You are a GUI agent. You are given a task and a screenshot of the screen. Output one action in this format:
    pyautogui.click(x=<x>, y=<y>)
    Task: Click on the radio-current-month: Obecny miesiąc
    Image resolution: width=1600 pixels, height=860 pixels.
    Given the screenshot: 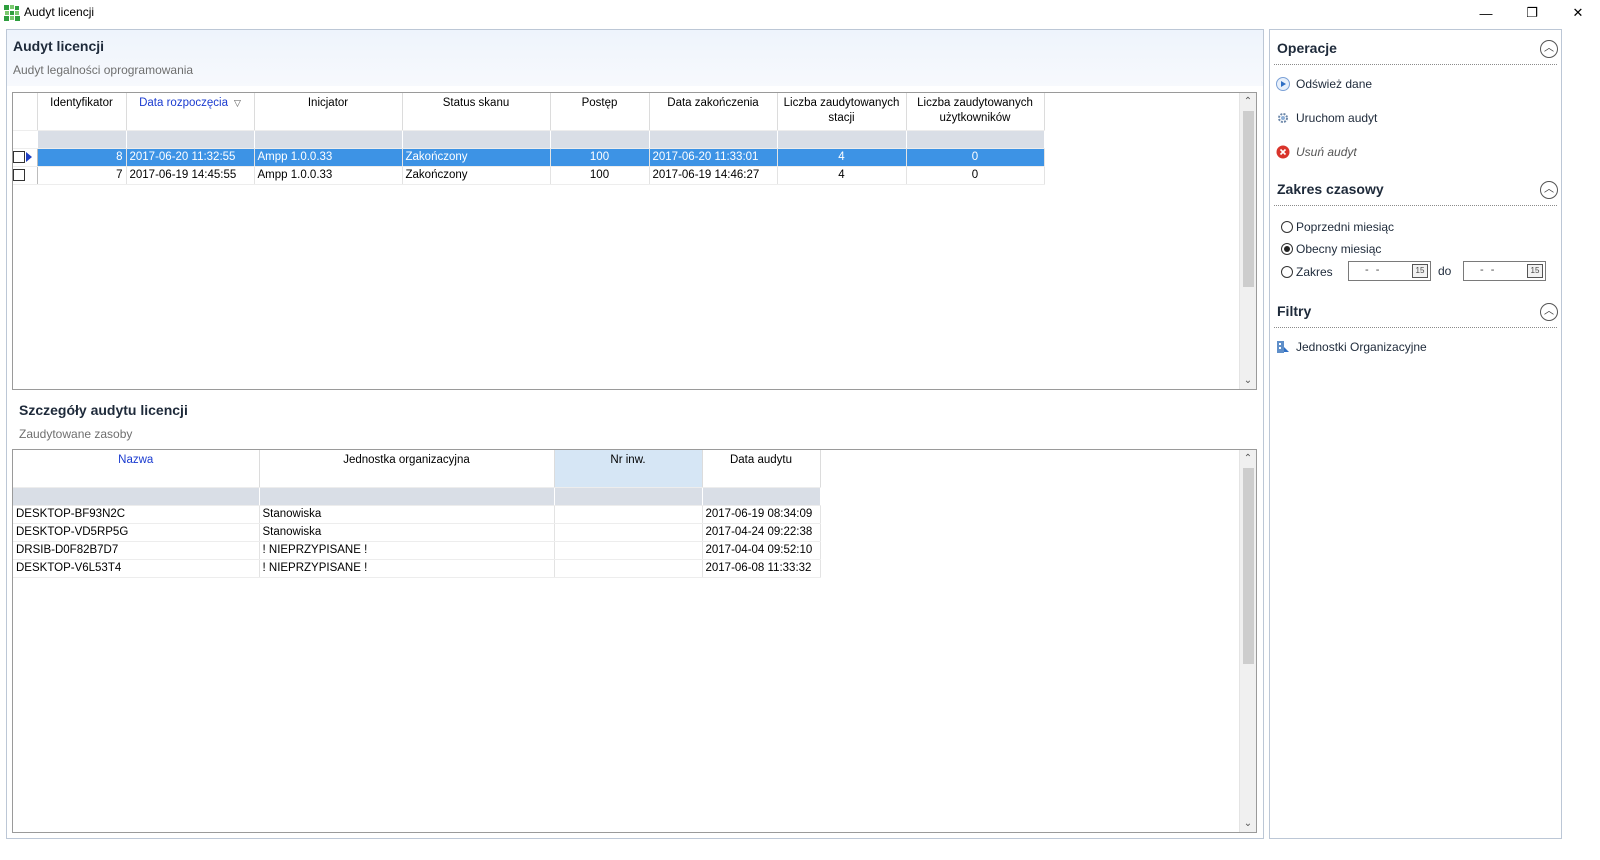 What is the action you would take?
    pyautogui.click(x=1331, y=249)
    